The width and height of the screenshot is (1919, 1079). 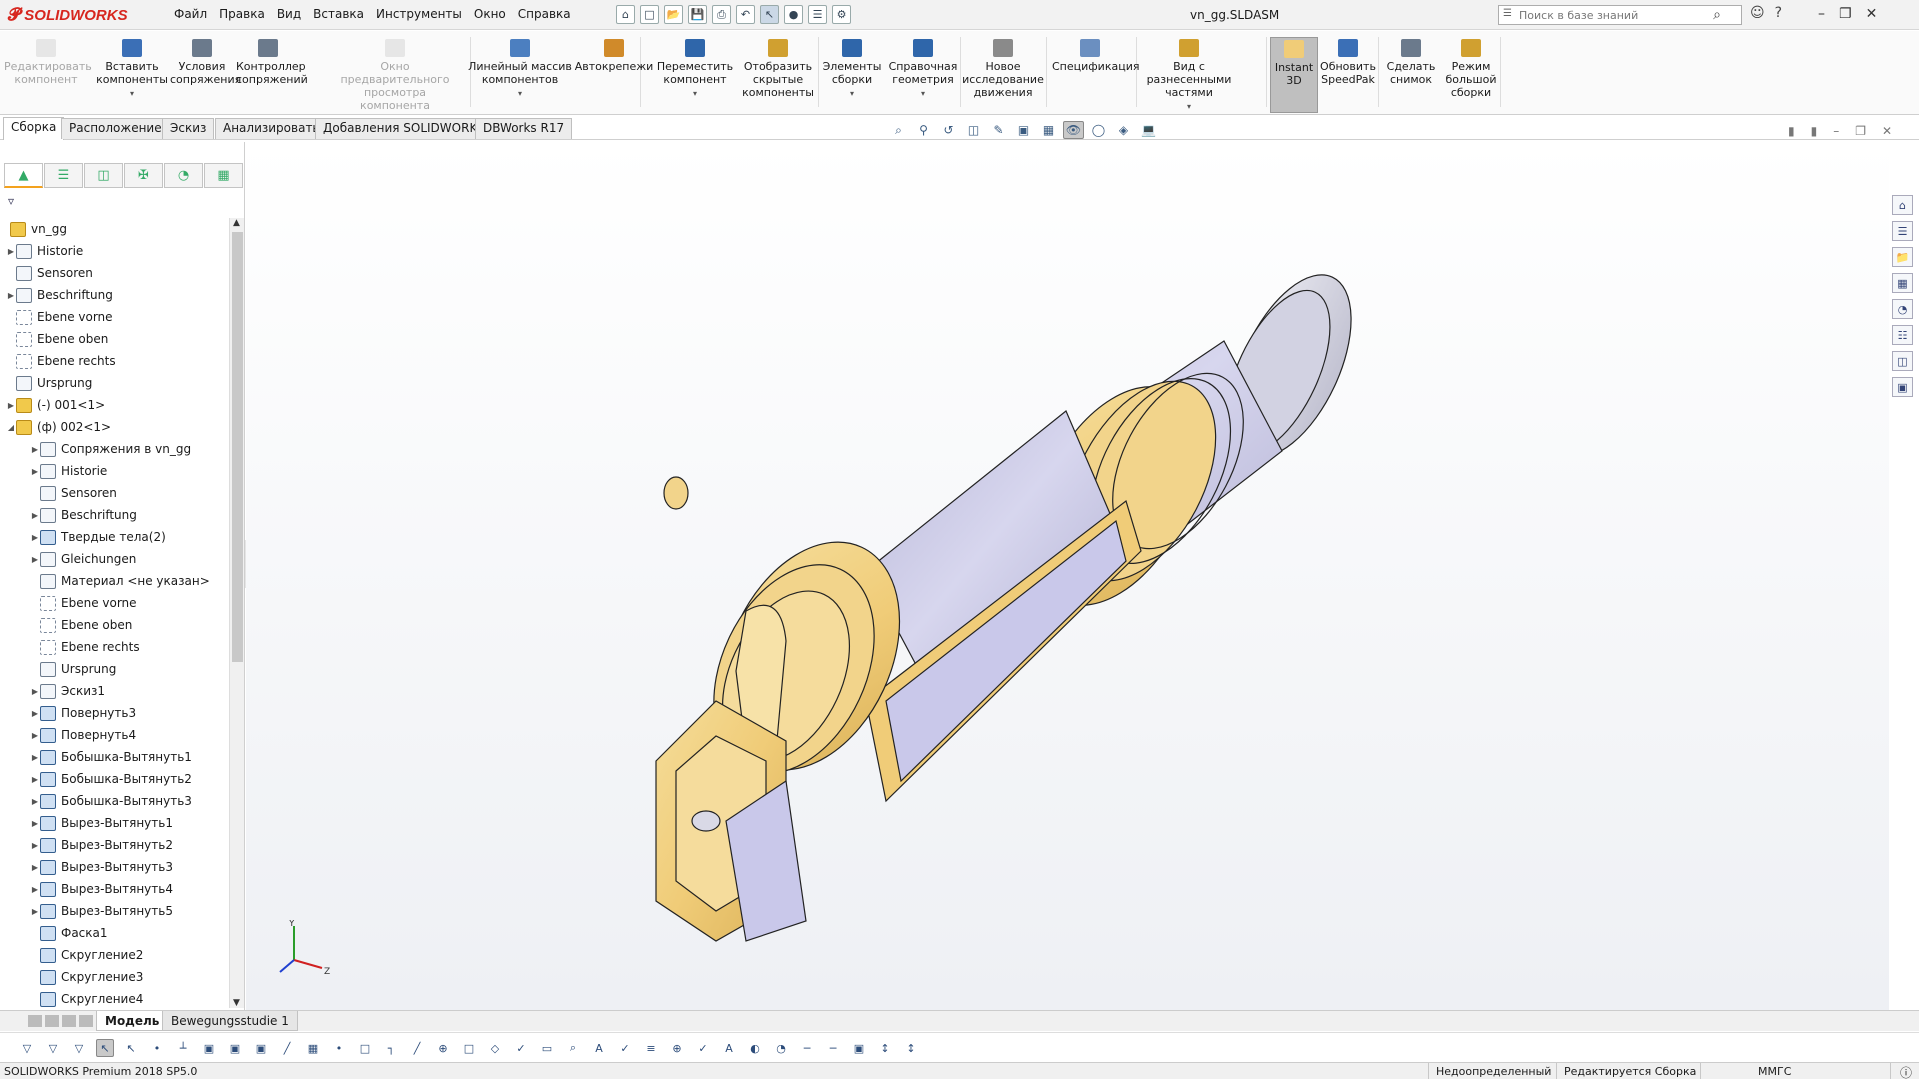 What do you see at coordinates (1778, 13) in the screenshot?
I see `help-icon: ?` at bounding box center [1778, 13].